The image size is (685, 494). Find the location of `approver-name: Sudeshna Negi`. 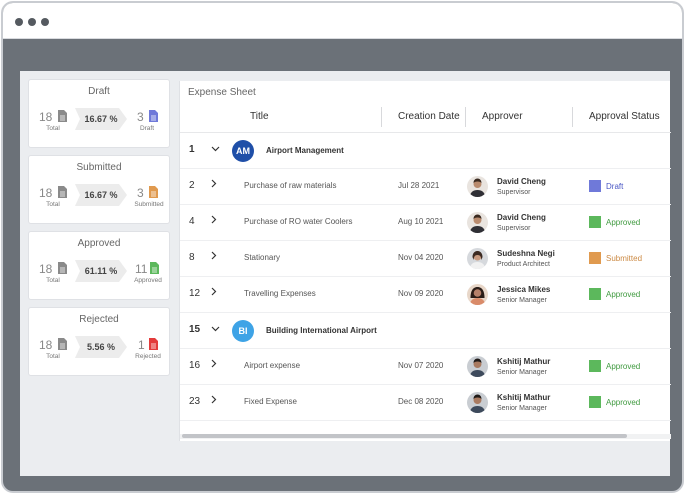

approver-name: Sudeshna Negi is located at coordinates (526, 253).